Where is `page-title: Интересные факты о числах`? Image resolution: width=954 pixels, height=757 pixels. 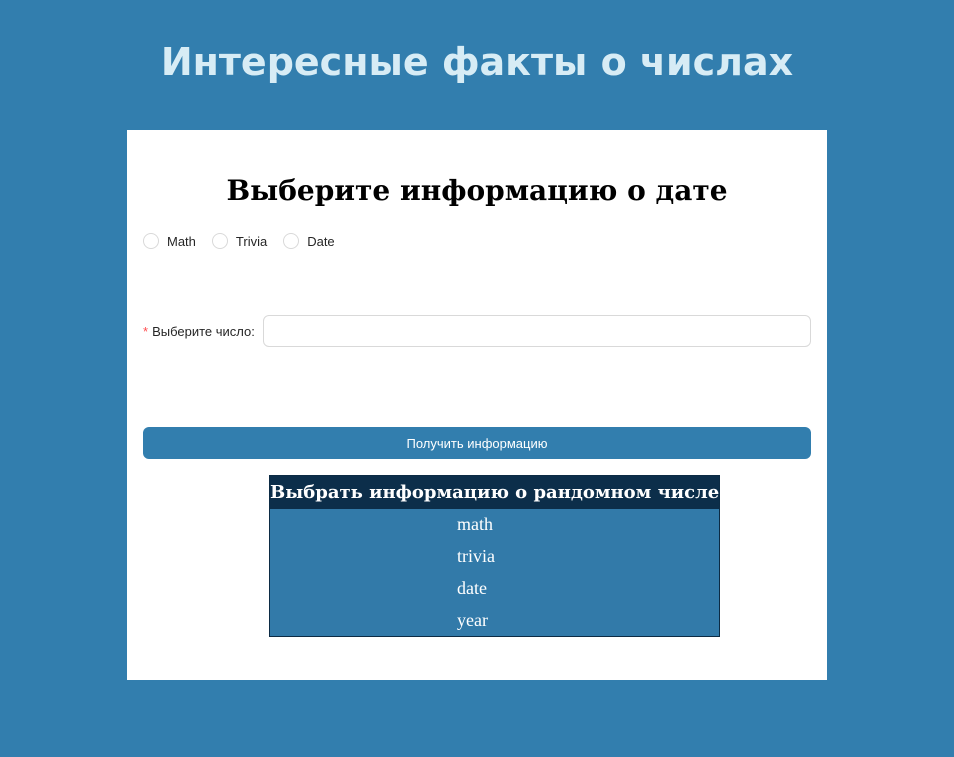 page-title: Интересные факты о числах is located at coordinates (477, 62).